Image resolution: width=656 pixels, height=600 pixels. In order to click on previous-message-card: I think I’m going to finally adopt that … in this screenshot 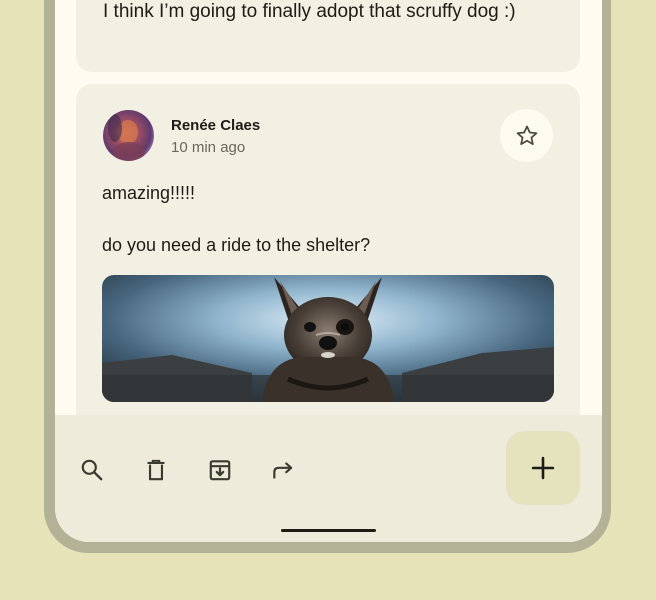, I will do `click(328, 36)`.